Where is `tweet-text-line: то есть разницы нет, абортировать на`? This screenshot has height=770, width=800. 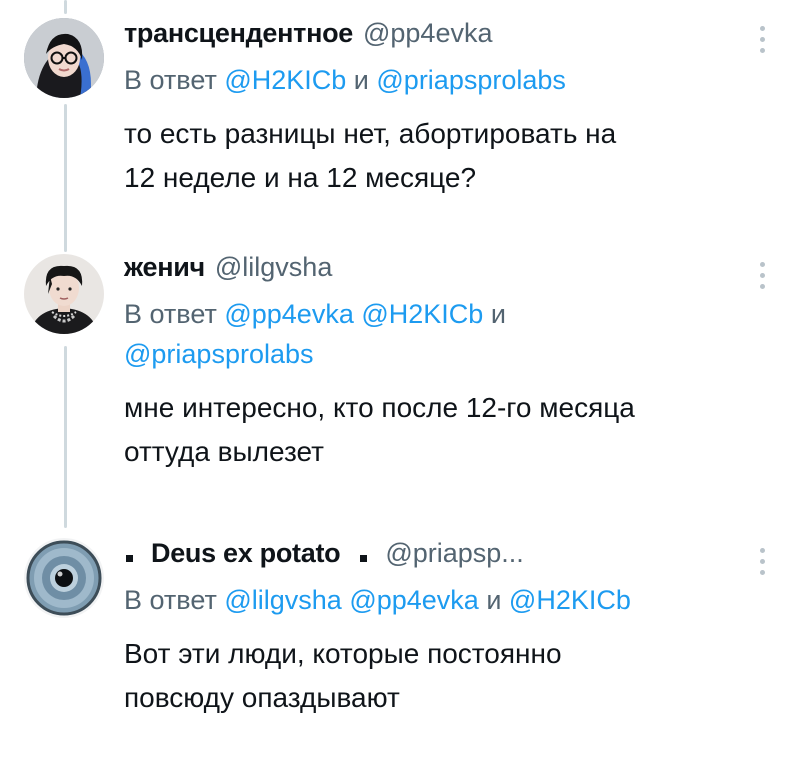 tweet-text-line: то есть разницы нет, абортировать на is located at coordinates (370, 133).